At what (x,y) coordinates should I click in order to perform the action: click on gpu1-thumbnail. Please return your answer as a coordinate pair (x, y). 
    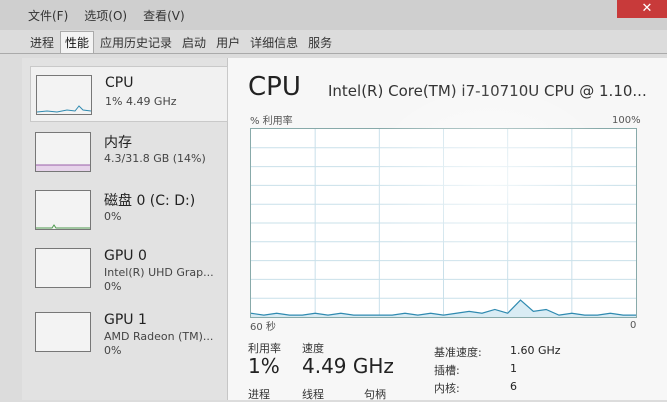
    Looking at the image, I should click on (63, 332).